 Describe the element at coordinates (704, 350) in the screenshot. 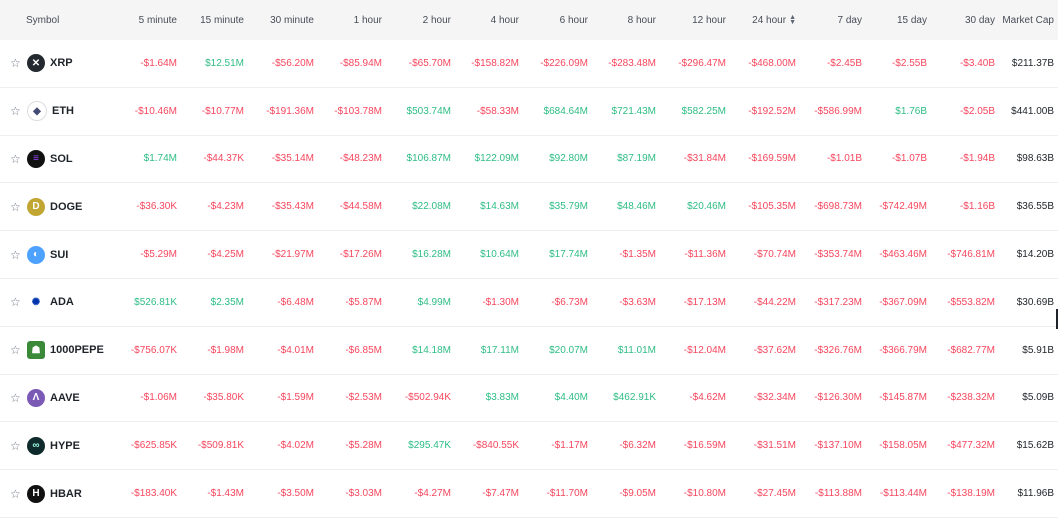

I see `netflow-value: -$12.04M` at that location.